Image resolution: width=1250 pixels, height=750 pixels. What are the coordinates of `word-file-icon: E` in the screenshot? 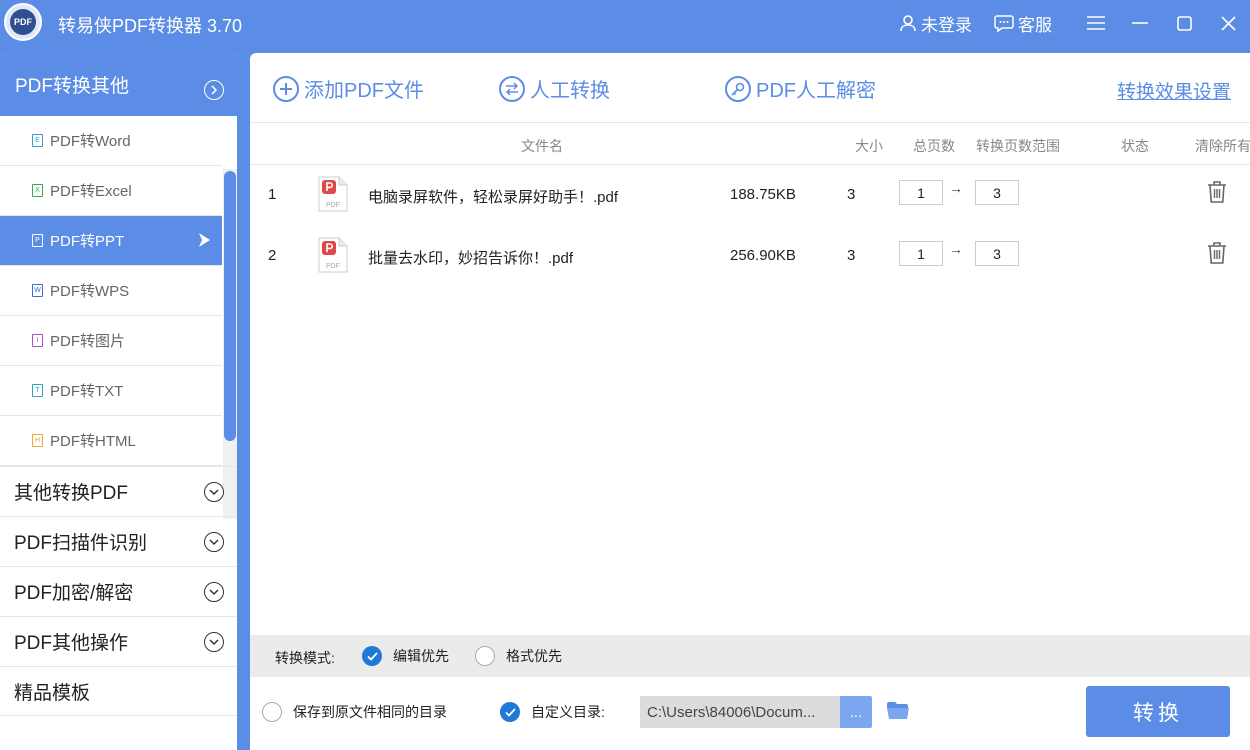 It's located at (37, 140).